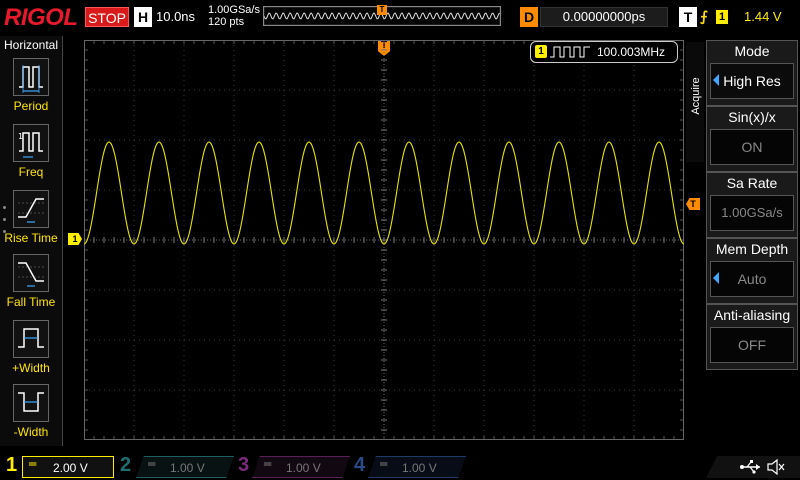 Image resolution: width=800 pixels, height=480 pixels. Describe the element at coordinates (31, 302) in the screenshot. I see `measure-fall-time-label: Fall Time` at that location.